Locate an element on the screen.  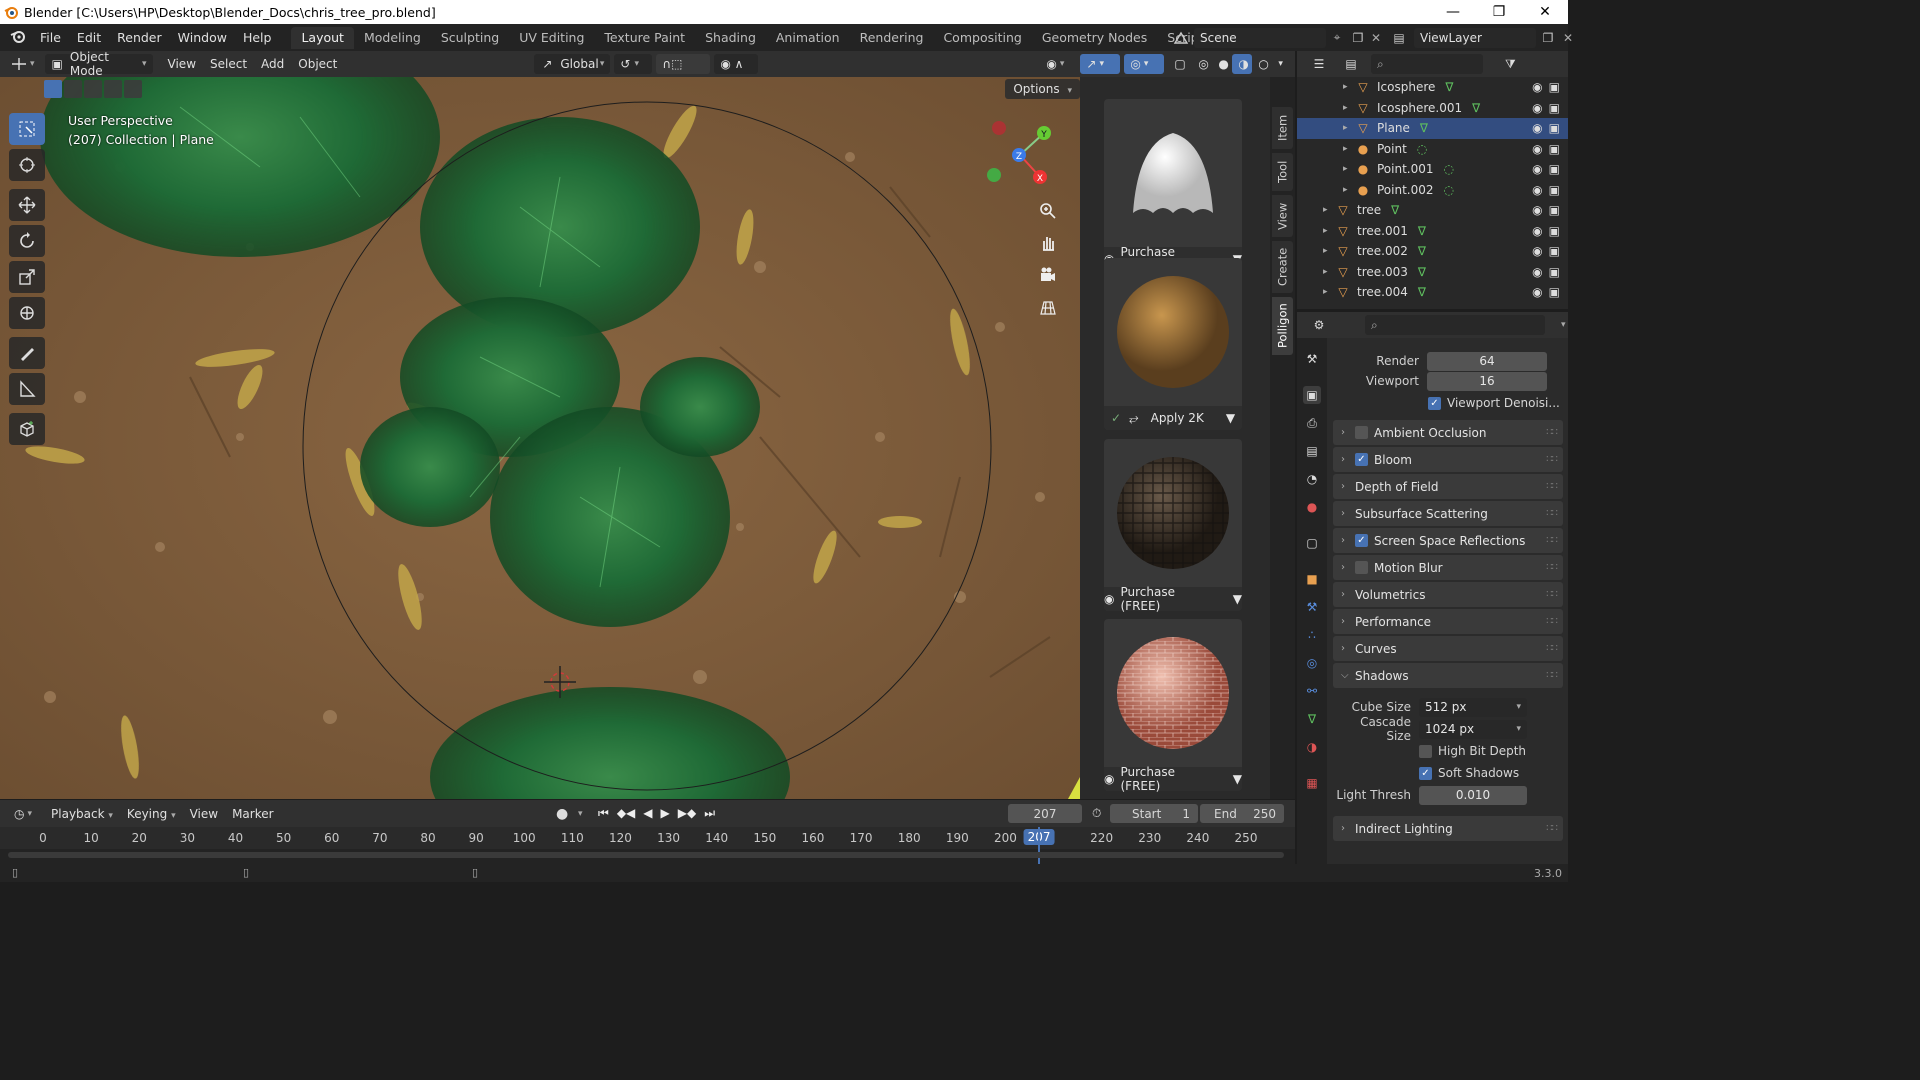
menu-render: Render is located at coordinates (139, 37).